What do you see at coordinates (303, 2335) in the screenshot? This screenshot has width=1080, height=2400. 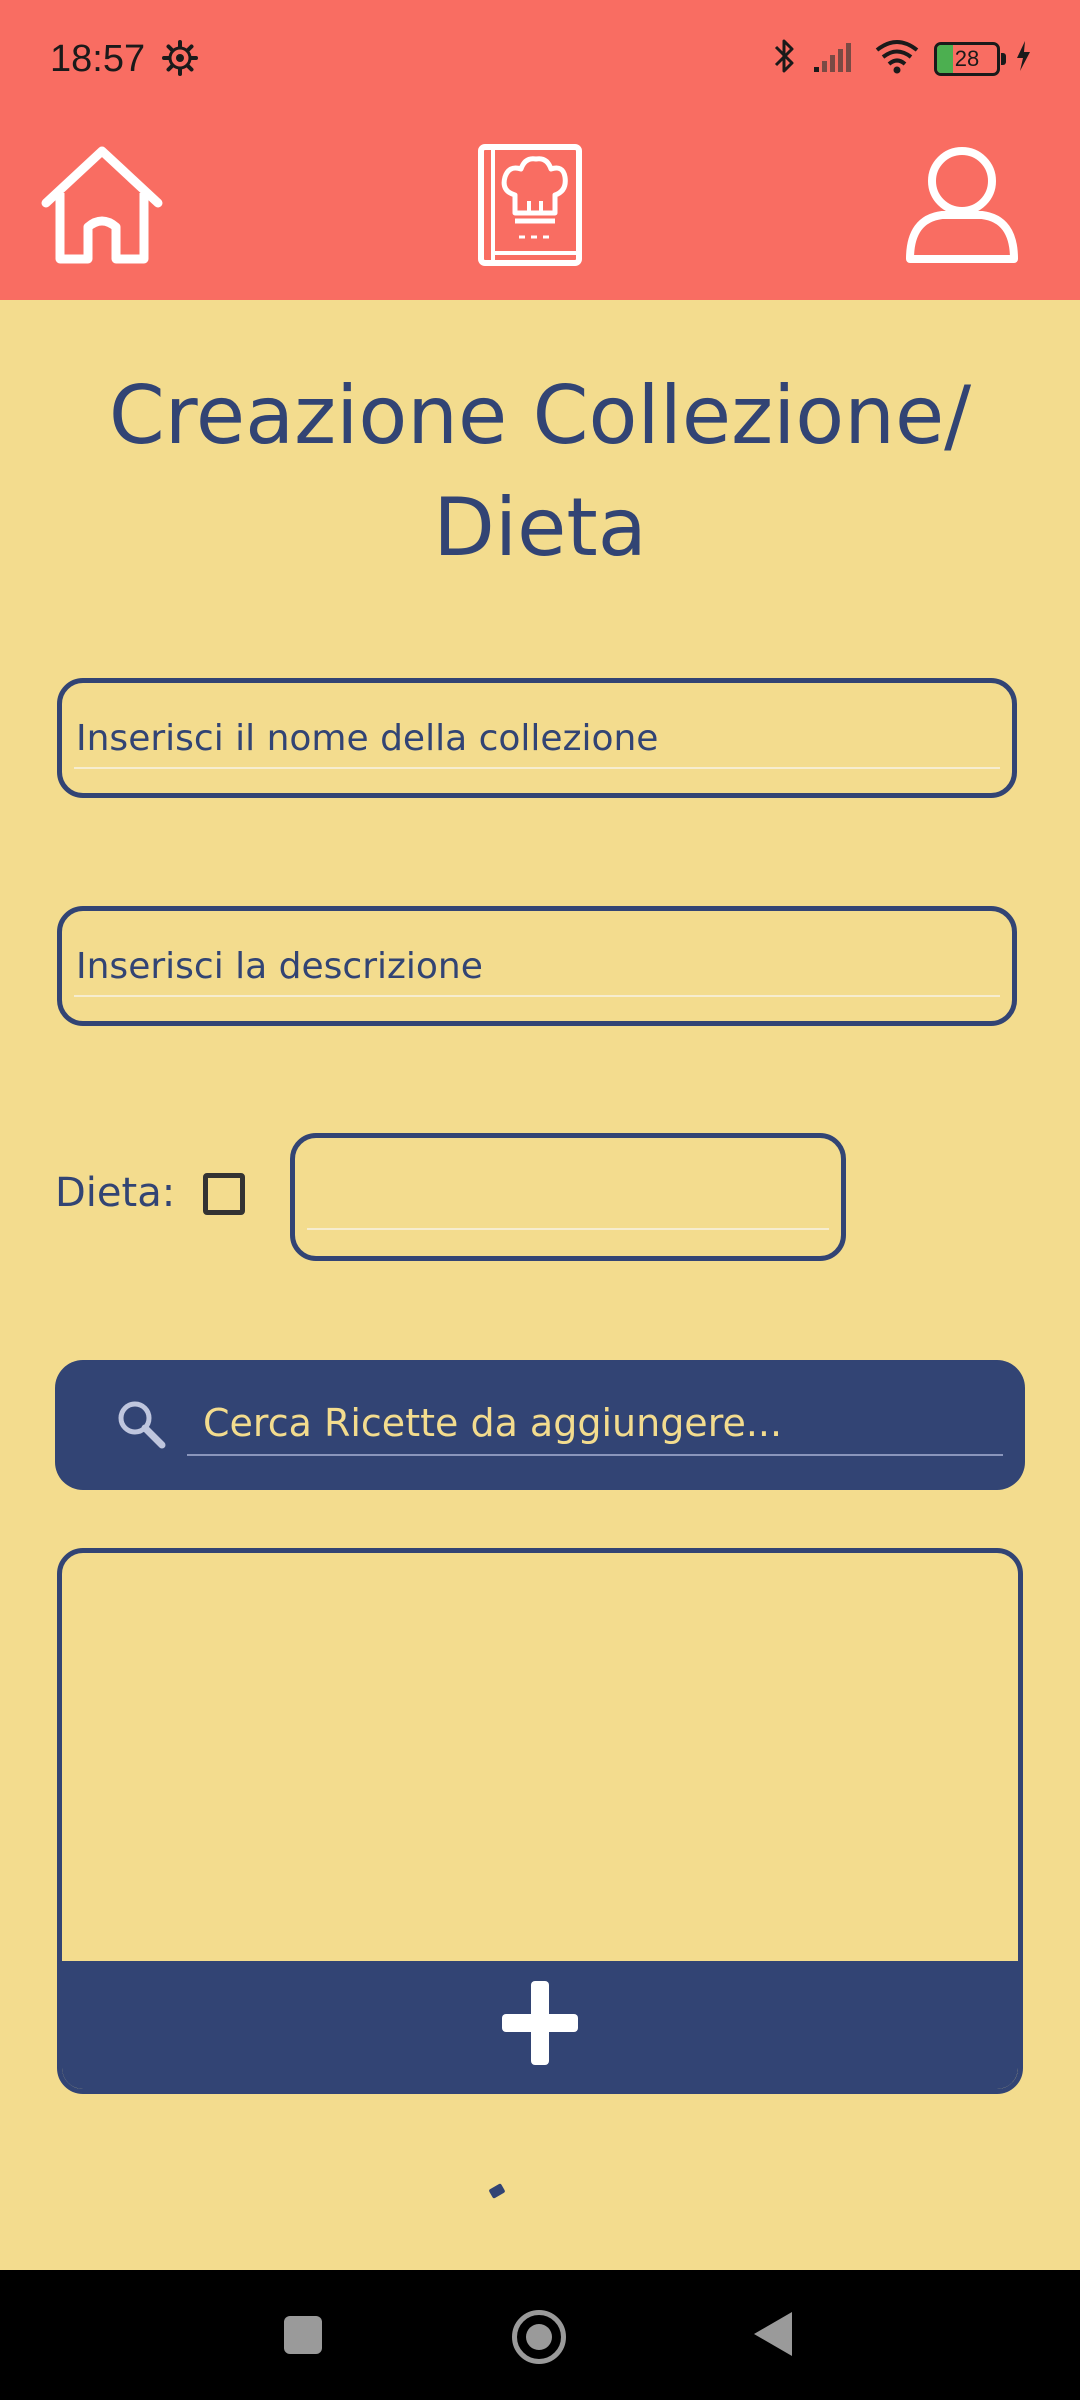 I see `recent-apps-button` at bounding box center [303, 2335].